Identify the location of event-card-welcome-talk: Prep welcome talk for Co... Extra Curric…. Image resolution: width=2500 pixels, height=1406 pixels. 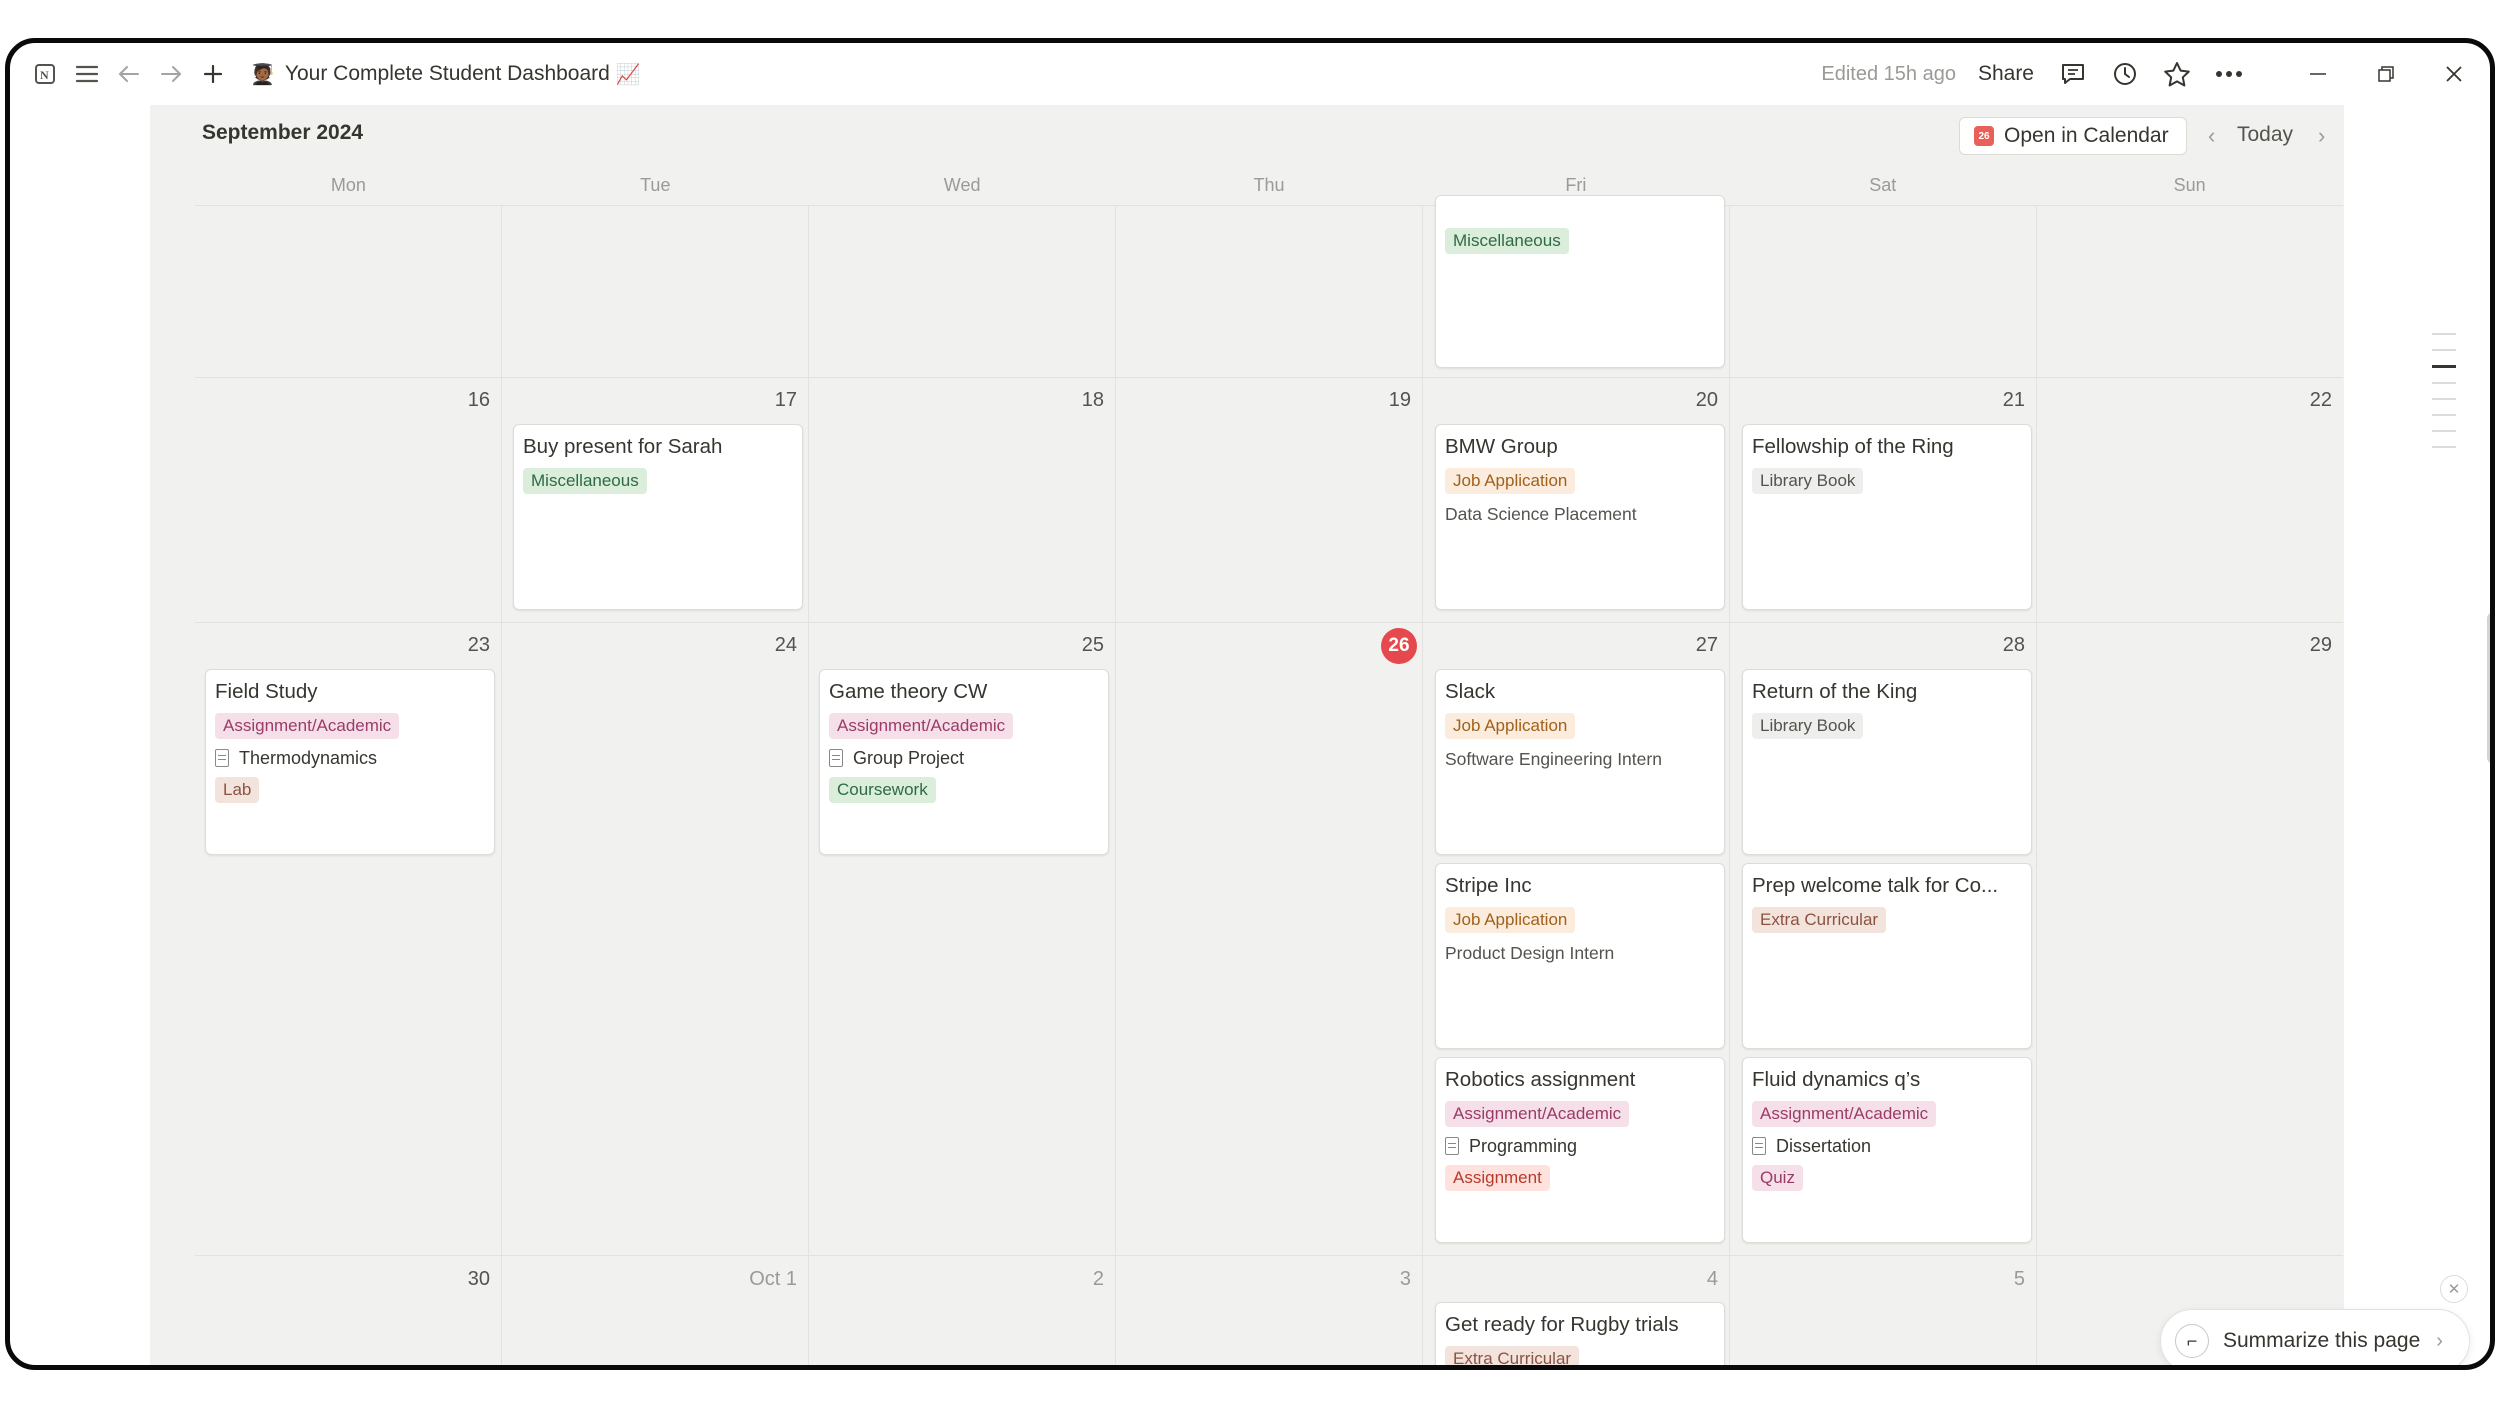
(1887, 956).